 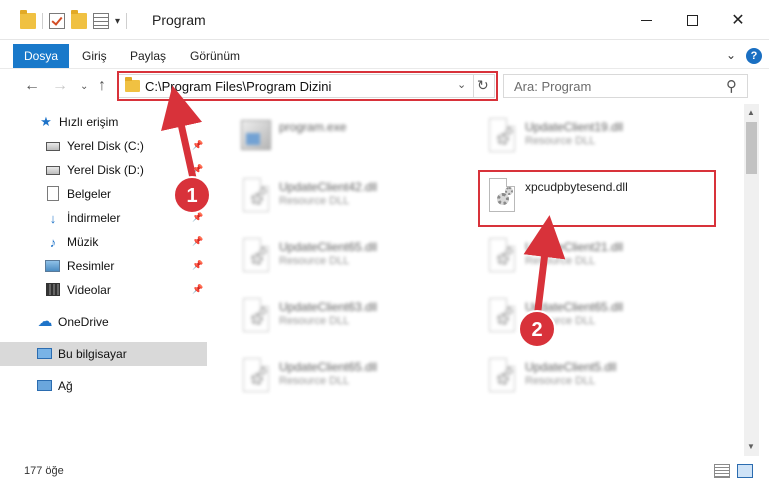 What do you see at coordinates (597, 136) in the screenshot?
I see `file-item: UpdateClient19.dll Resource DLL` at bounding box center [597, 136].